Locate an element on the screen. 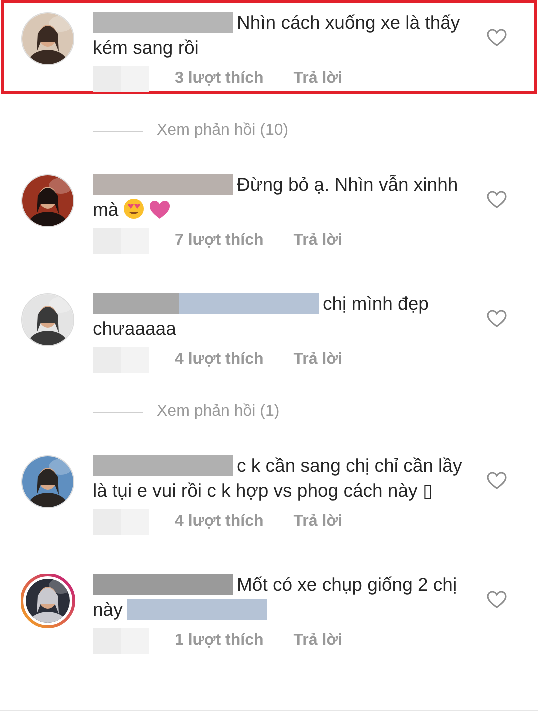  comment-text: c k cần sang chị chỉ cần lầy là tụi e vui rồi c k hợp vs phog cách này ▯ is located at coordinates (278, 478).